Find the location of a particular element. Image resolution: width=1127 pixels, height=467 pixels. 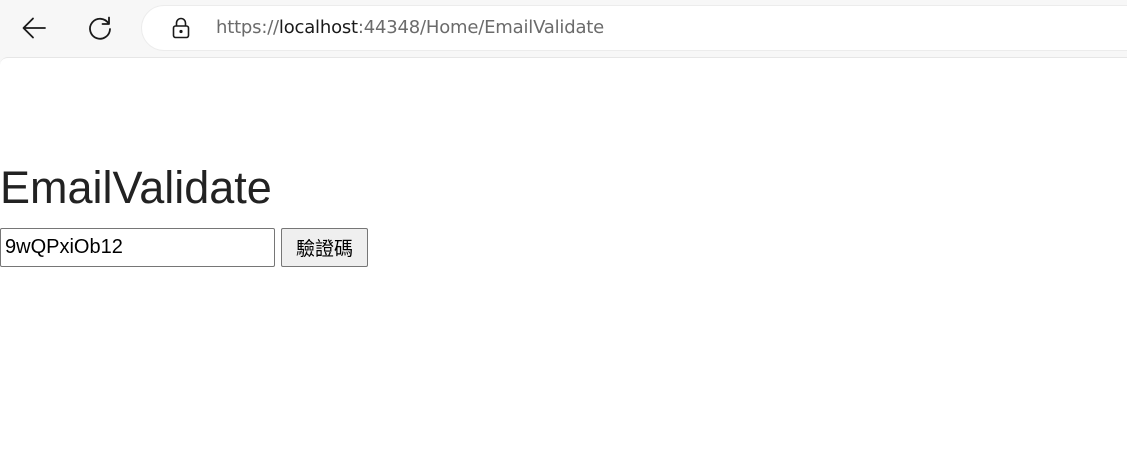

verify-code-button: 驗證碼 is located at coordinates (324, 247).